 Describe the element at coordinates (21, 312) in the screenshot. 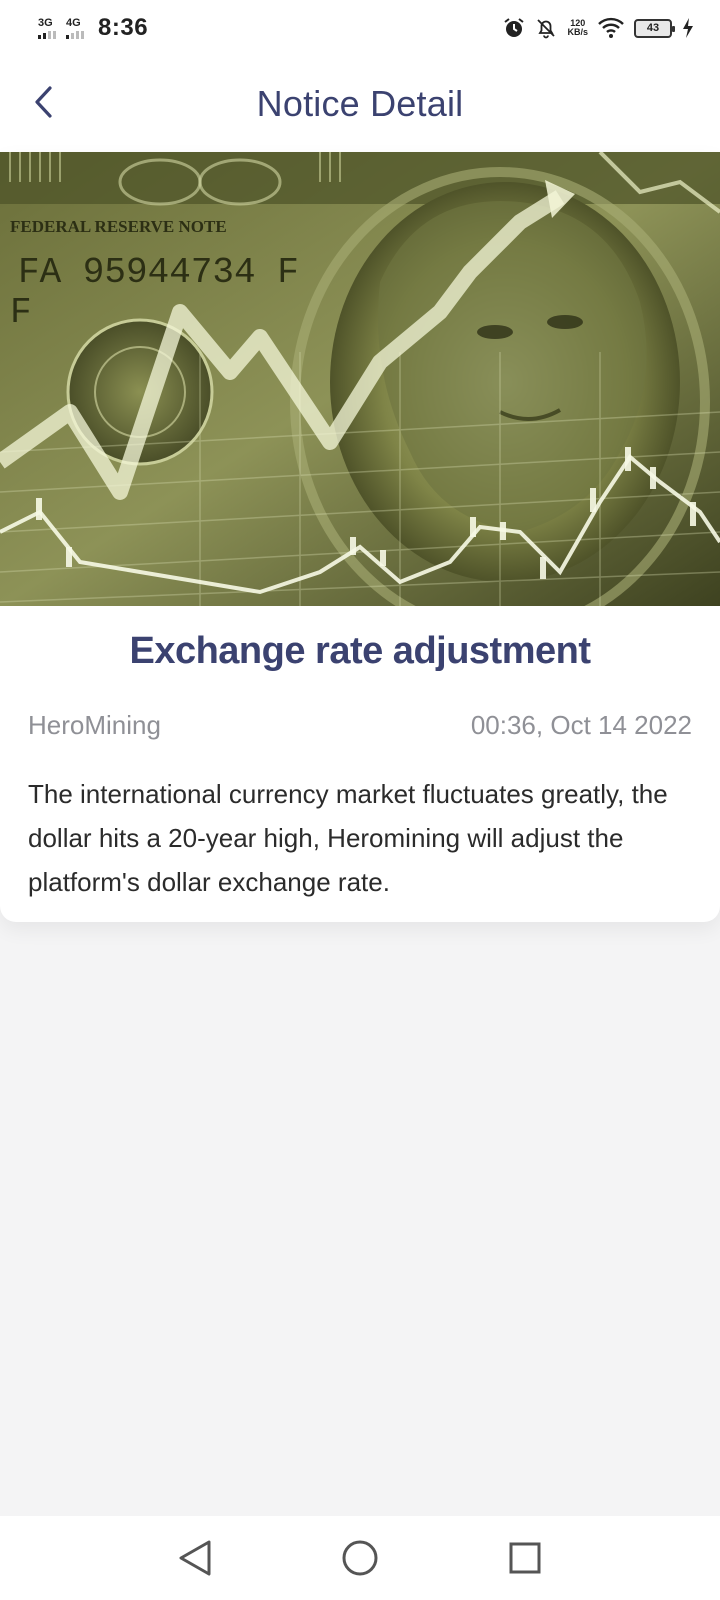

I see `image-serial-suffix: F` at that location.